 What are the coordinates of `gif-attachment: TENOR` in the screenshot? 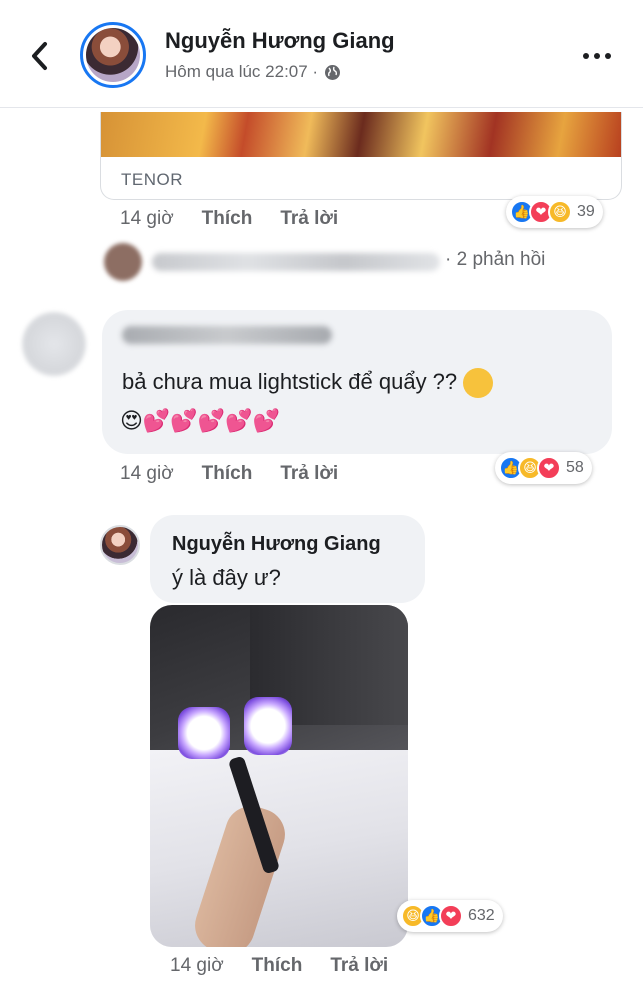 It's located at (361, 156).